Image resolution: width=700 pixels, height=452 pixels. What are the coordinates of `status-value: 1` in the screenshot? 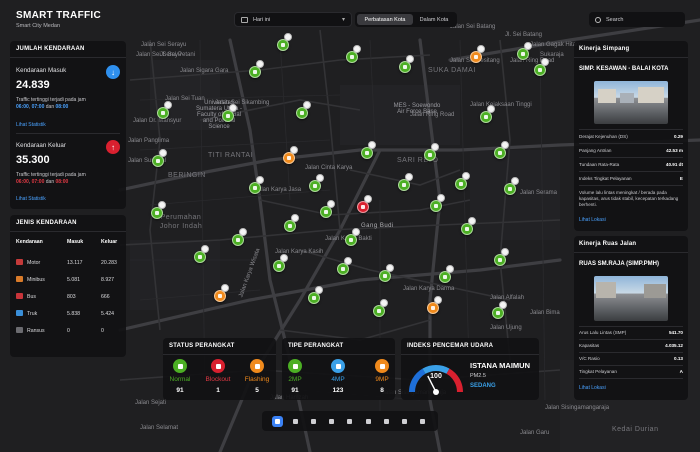 It's located at (218, 390).